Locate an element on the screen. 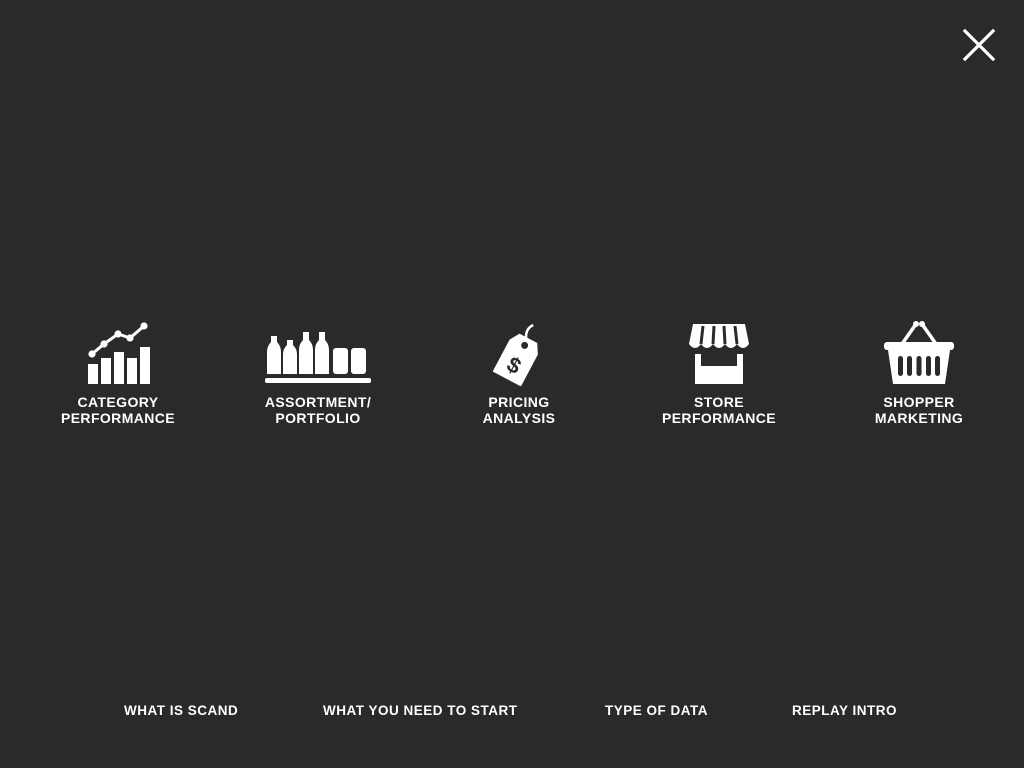  tile-assortment-portfolio: ASSORTMENT/ PORTFOLIO is located at coordinates (318, 374).